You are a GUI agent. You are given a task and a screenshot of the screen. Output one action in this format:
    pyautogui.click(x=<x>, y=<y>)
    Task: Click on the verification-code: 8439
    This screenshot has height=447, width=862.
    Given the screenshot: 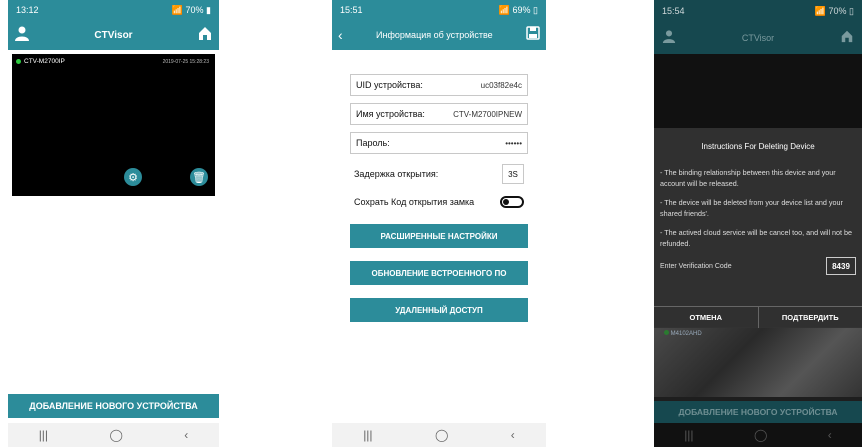 What is the action you would take?
    pyautogui.click(x=841, y=266)
    